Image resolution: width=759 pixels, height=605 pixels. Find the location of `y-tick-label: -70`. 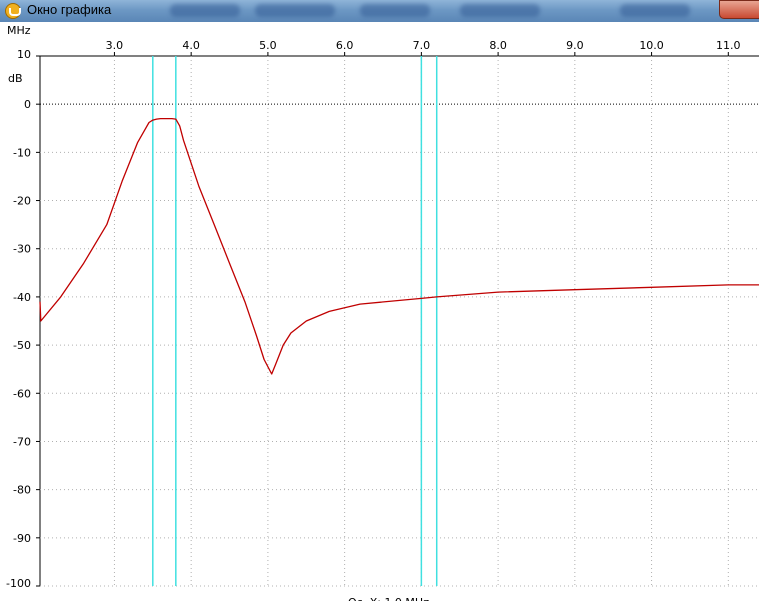

y-tick-label: -70 is located at coordinates (22, 441).